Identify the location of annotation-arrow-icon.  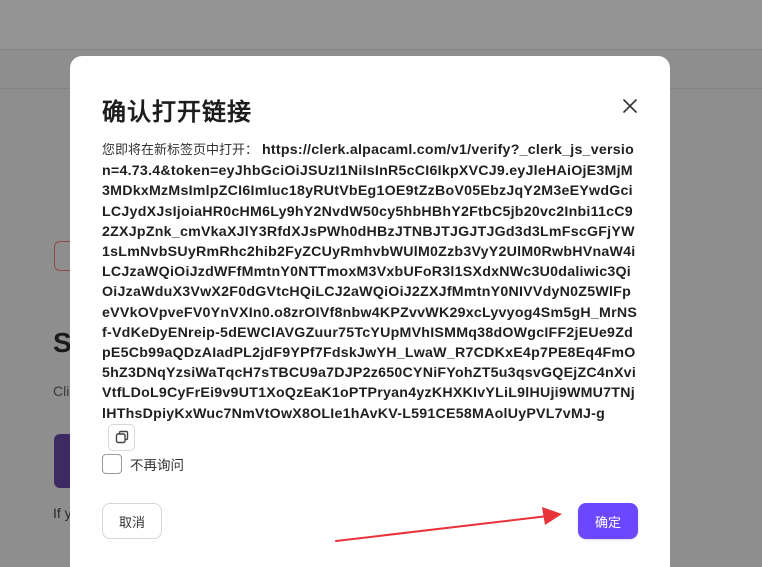
(448, 524).